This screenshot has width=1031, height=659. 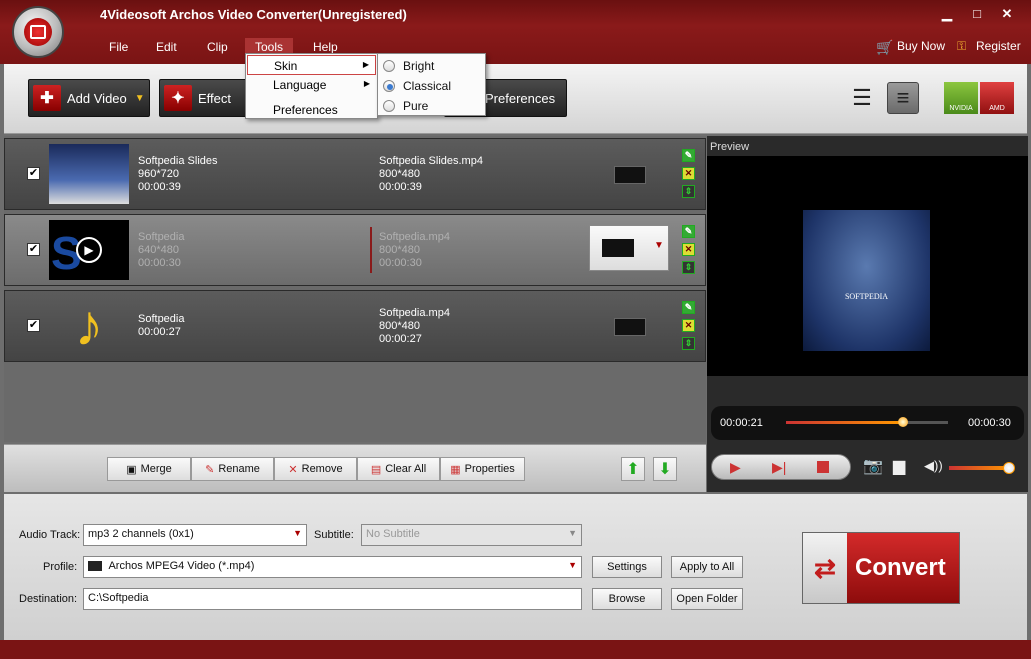 I want to click on seek-track, so click(x=867, y=422).